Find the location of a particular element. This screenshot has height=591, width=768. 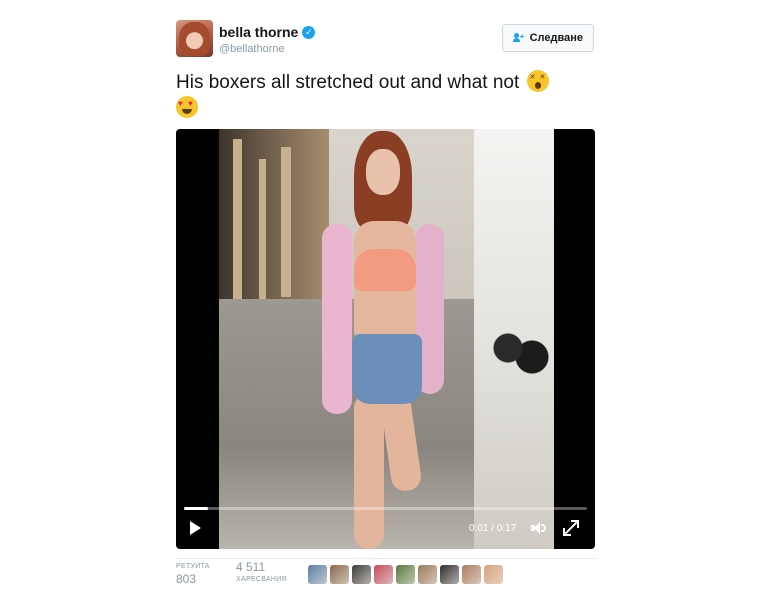

avatar is located at coordinates (194, 38).